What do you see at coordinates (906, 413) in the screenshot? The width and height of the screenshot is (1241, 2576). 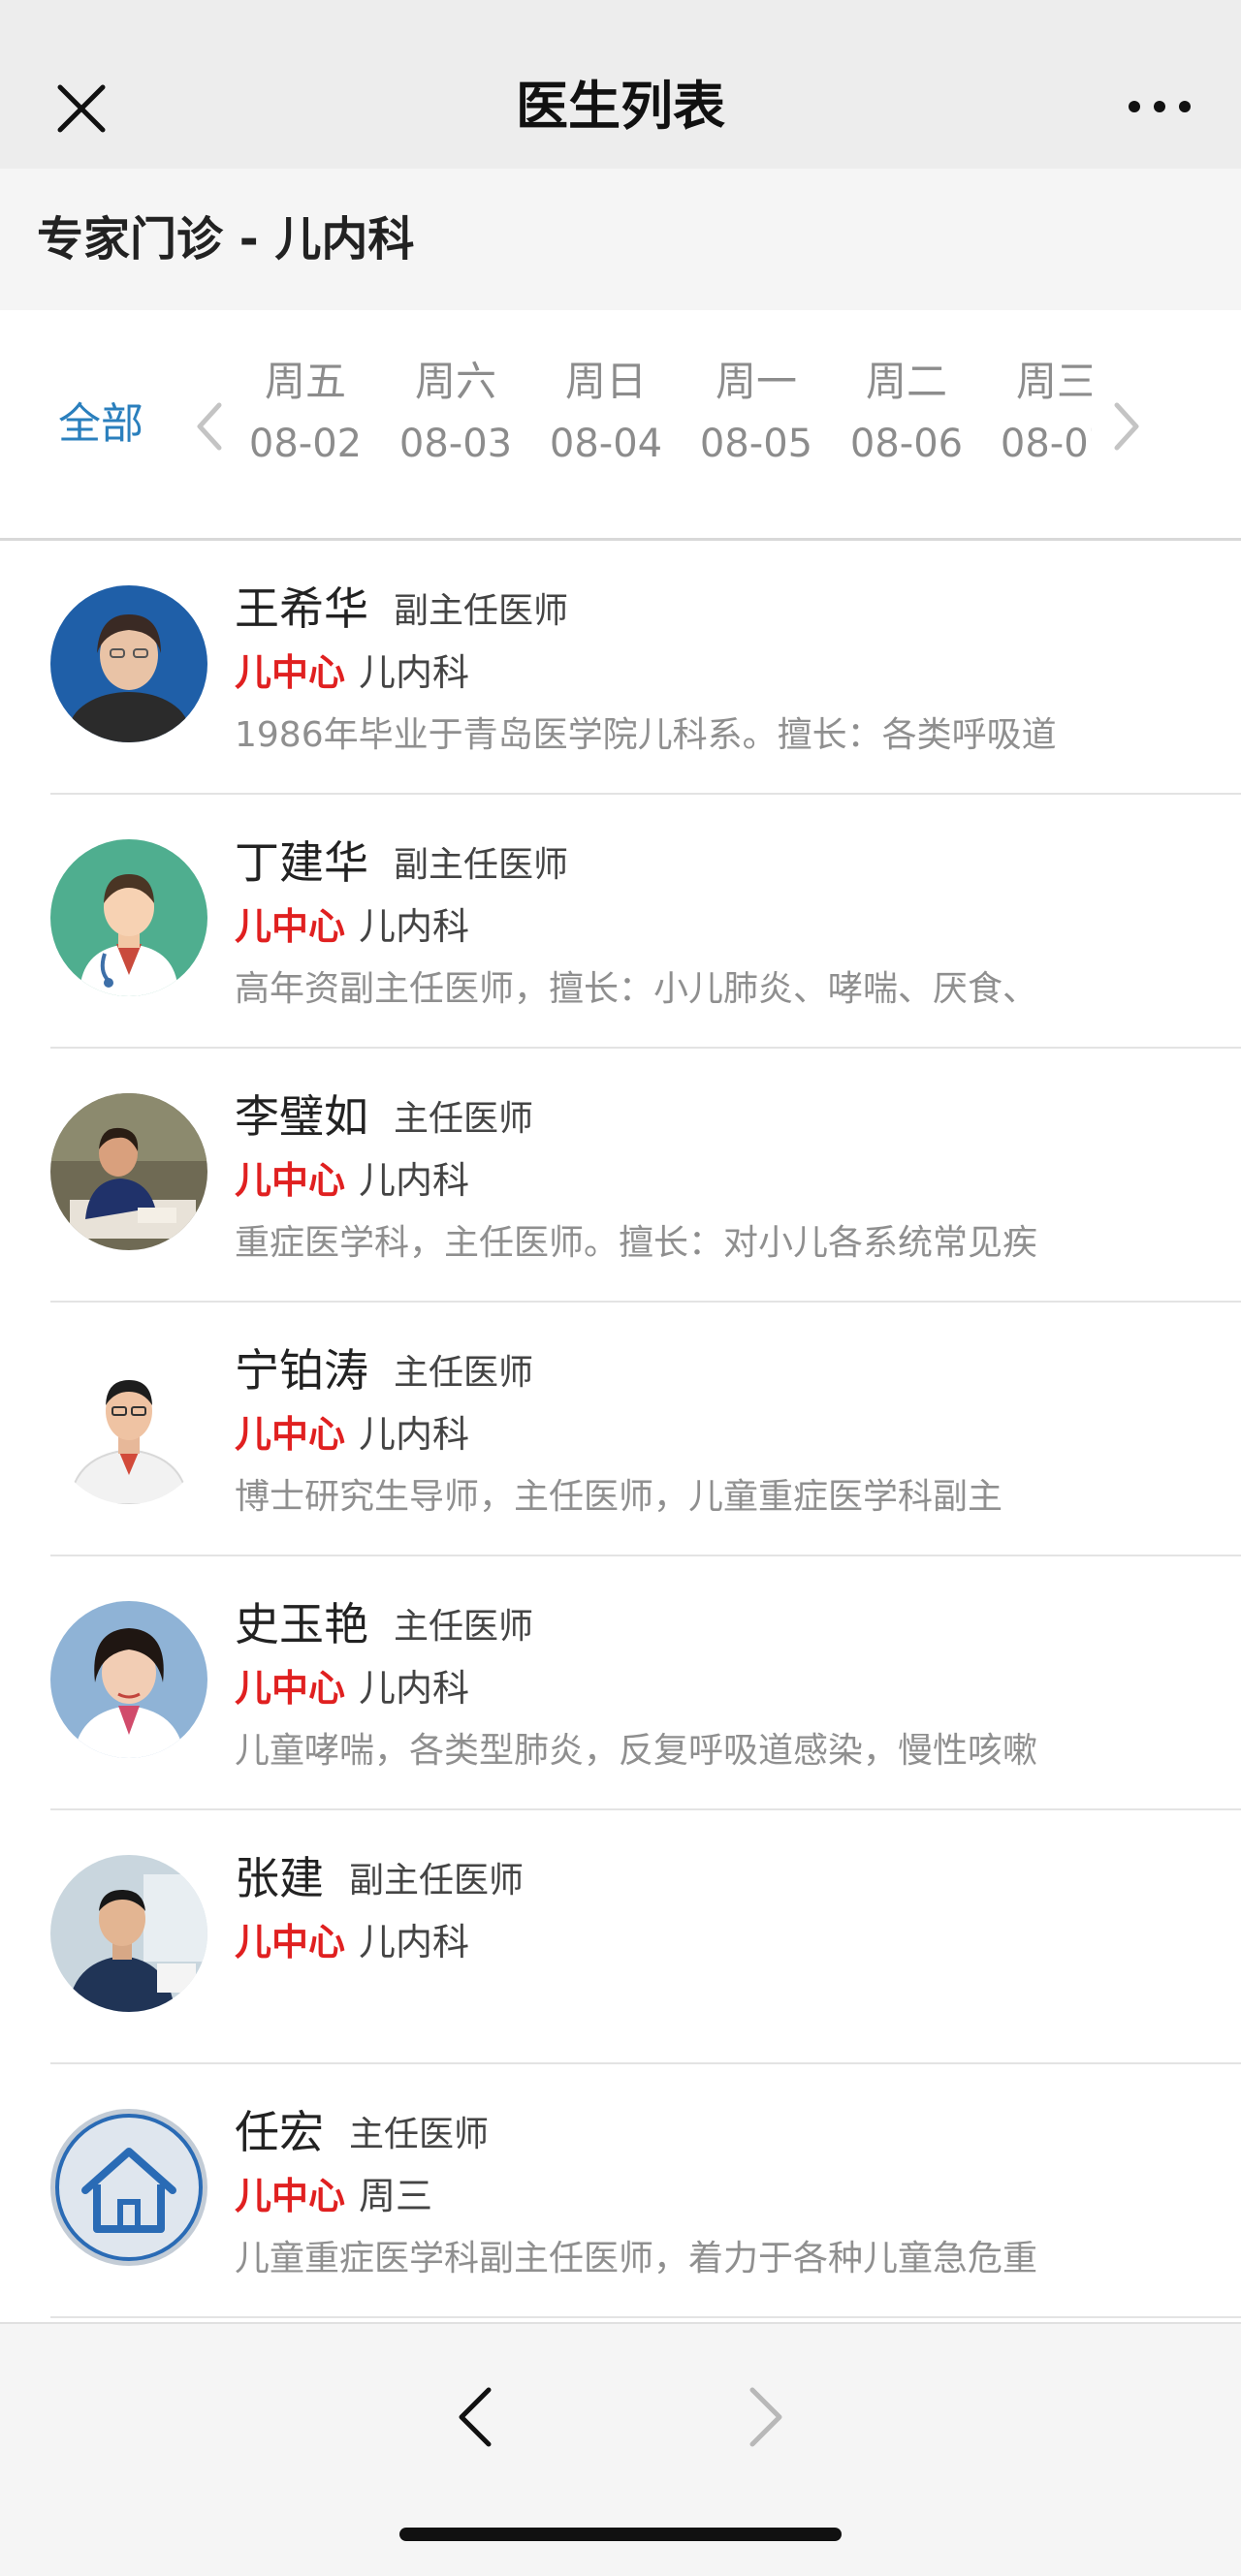 I see `day-tab: 周二 08-06` at bounding box center [906, 413].